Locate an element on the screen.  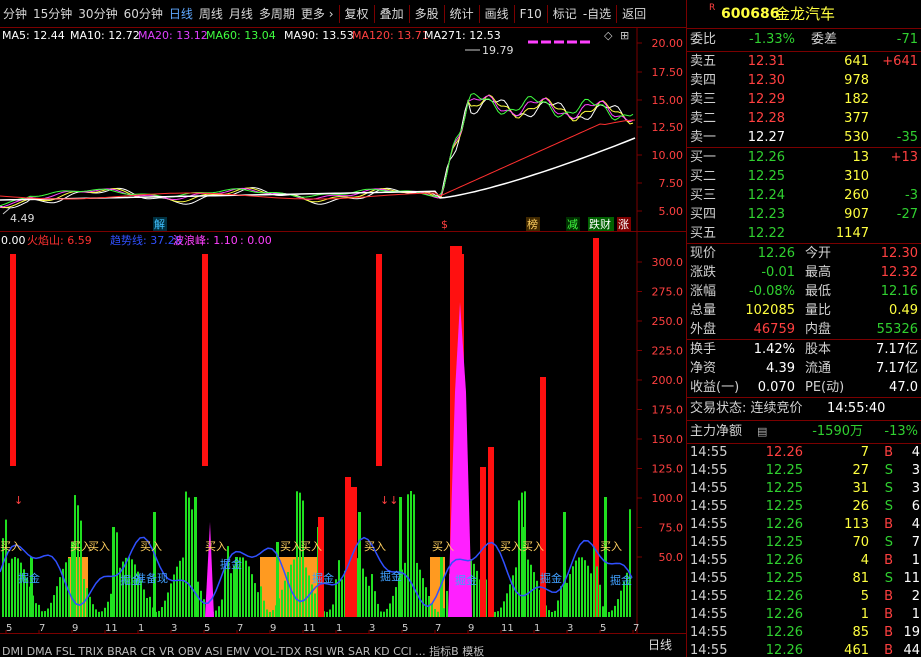
tick-row: 14:55 12.26 4 B 1 is located at coordinates (805, 560).